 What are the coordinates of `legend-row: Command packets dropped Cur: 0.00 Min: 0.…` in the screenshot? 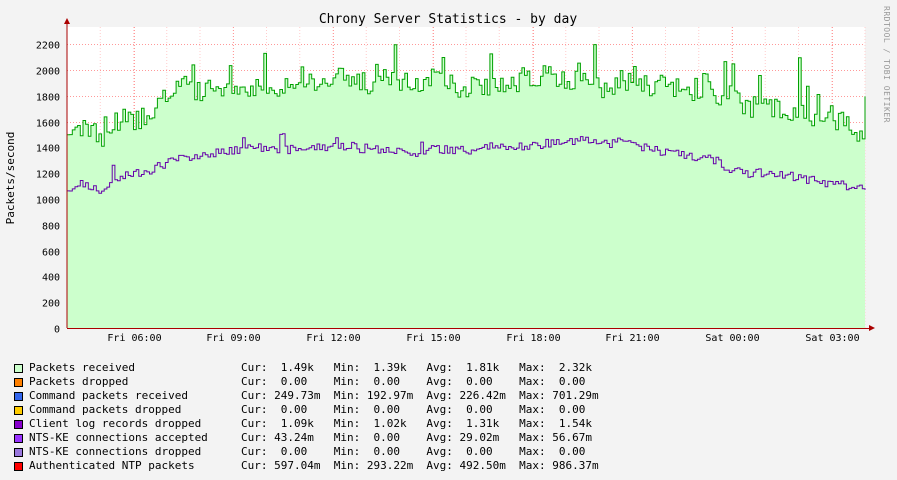 It's located at (306, 410).